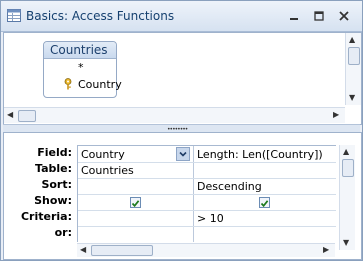 This screenshot has height=261, width=363. What do you see at coordinates (53, 168) in the screenshot?
I see `row-label-table: Table:` at bounding box center [53, 168].